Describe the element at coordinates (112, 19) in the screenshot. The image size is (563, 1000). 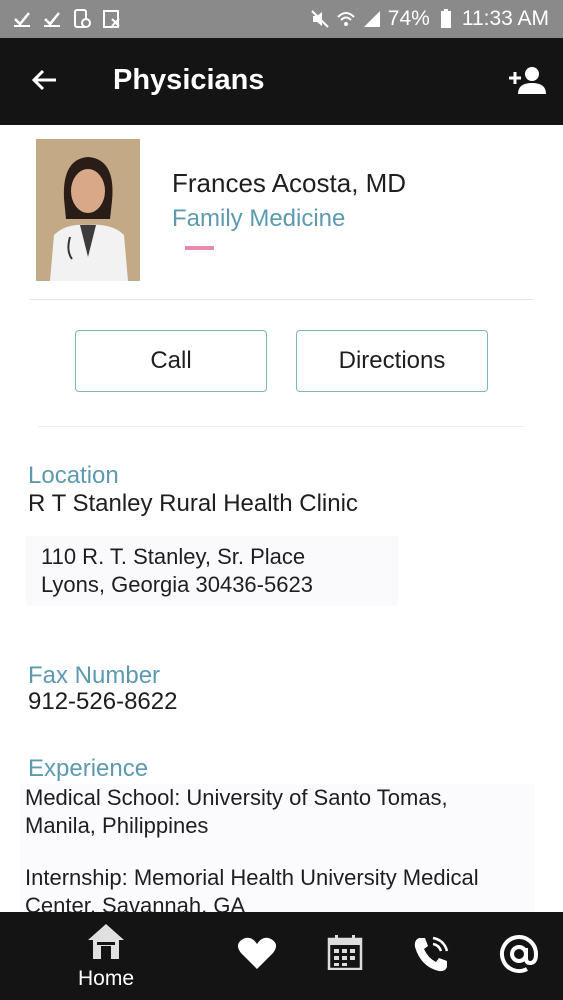
I see `image-off-icon` at that location.